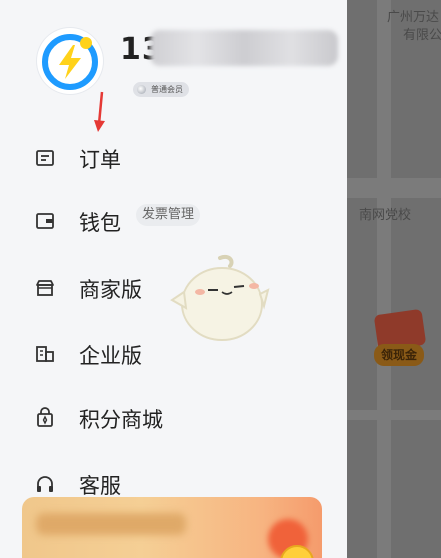  What do you see at coordinates (422, 35) in the screenshot?
I see `map-label: 有限公司` at bounding box center [422, 35].